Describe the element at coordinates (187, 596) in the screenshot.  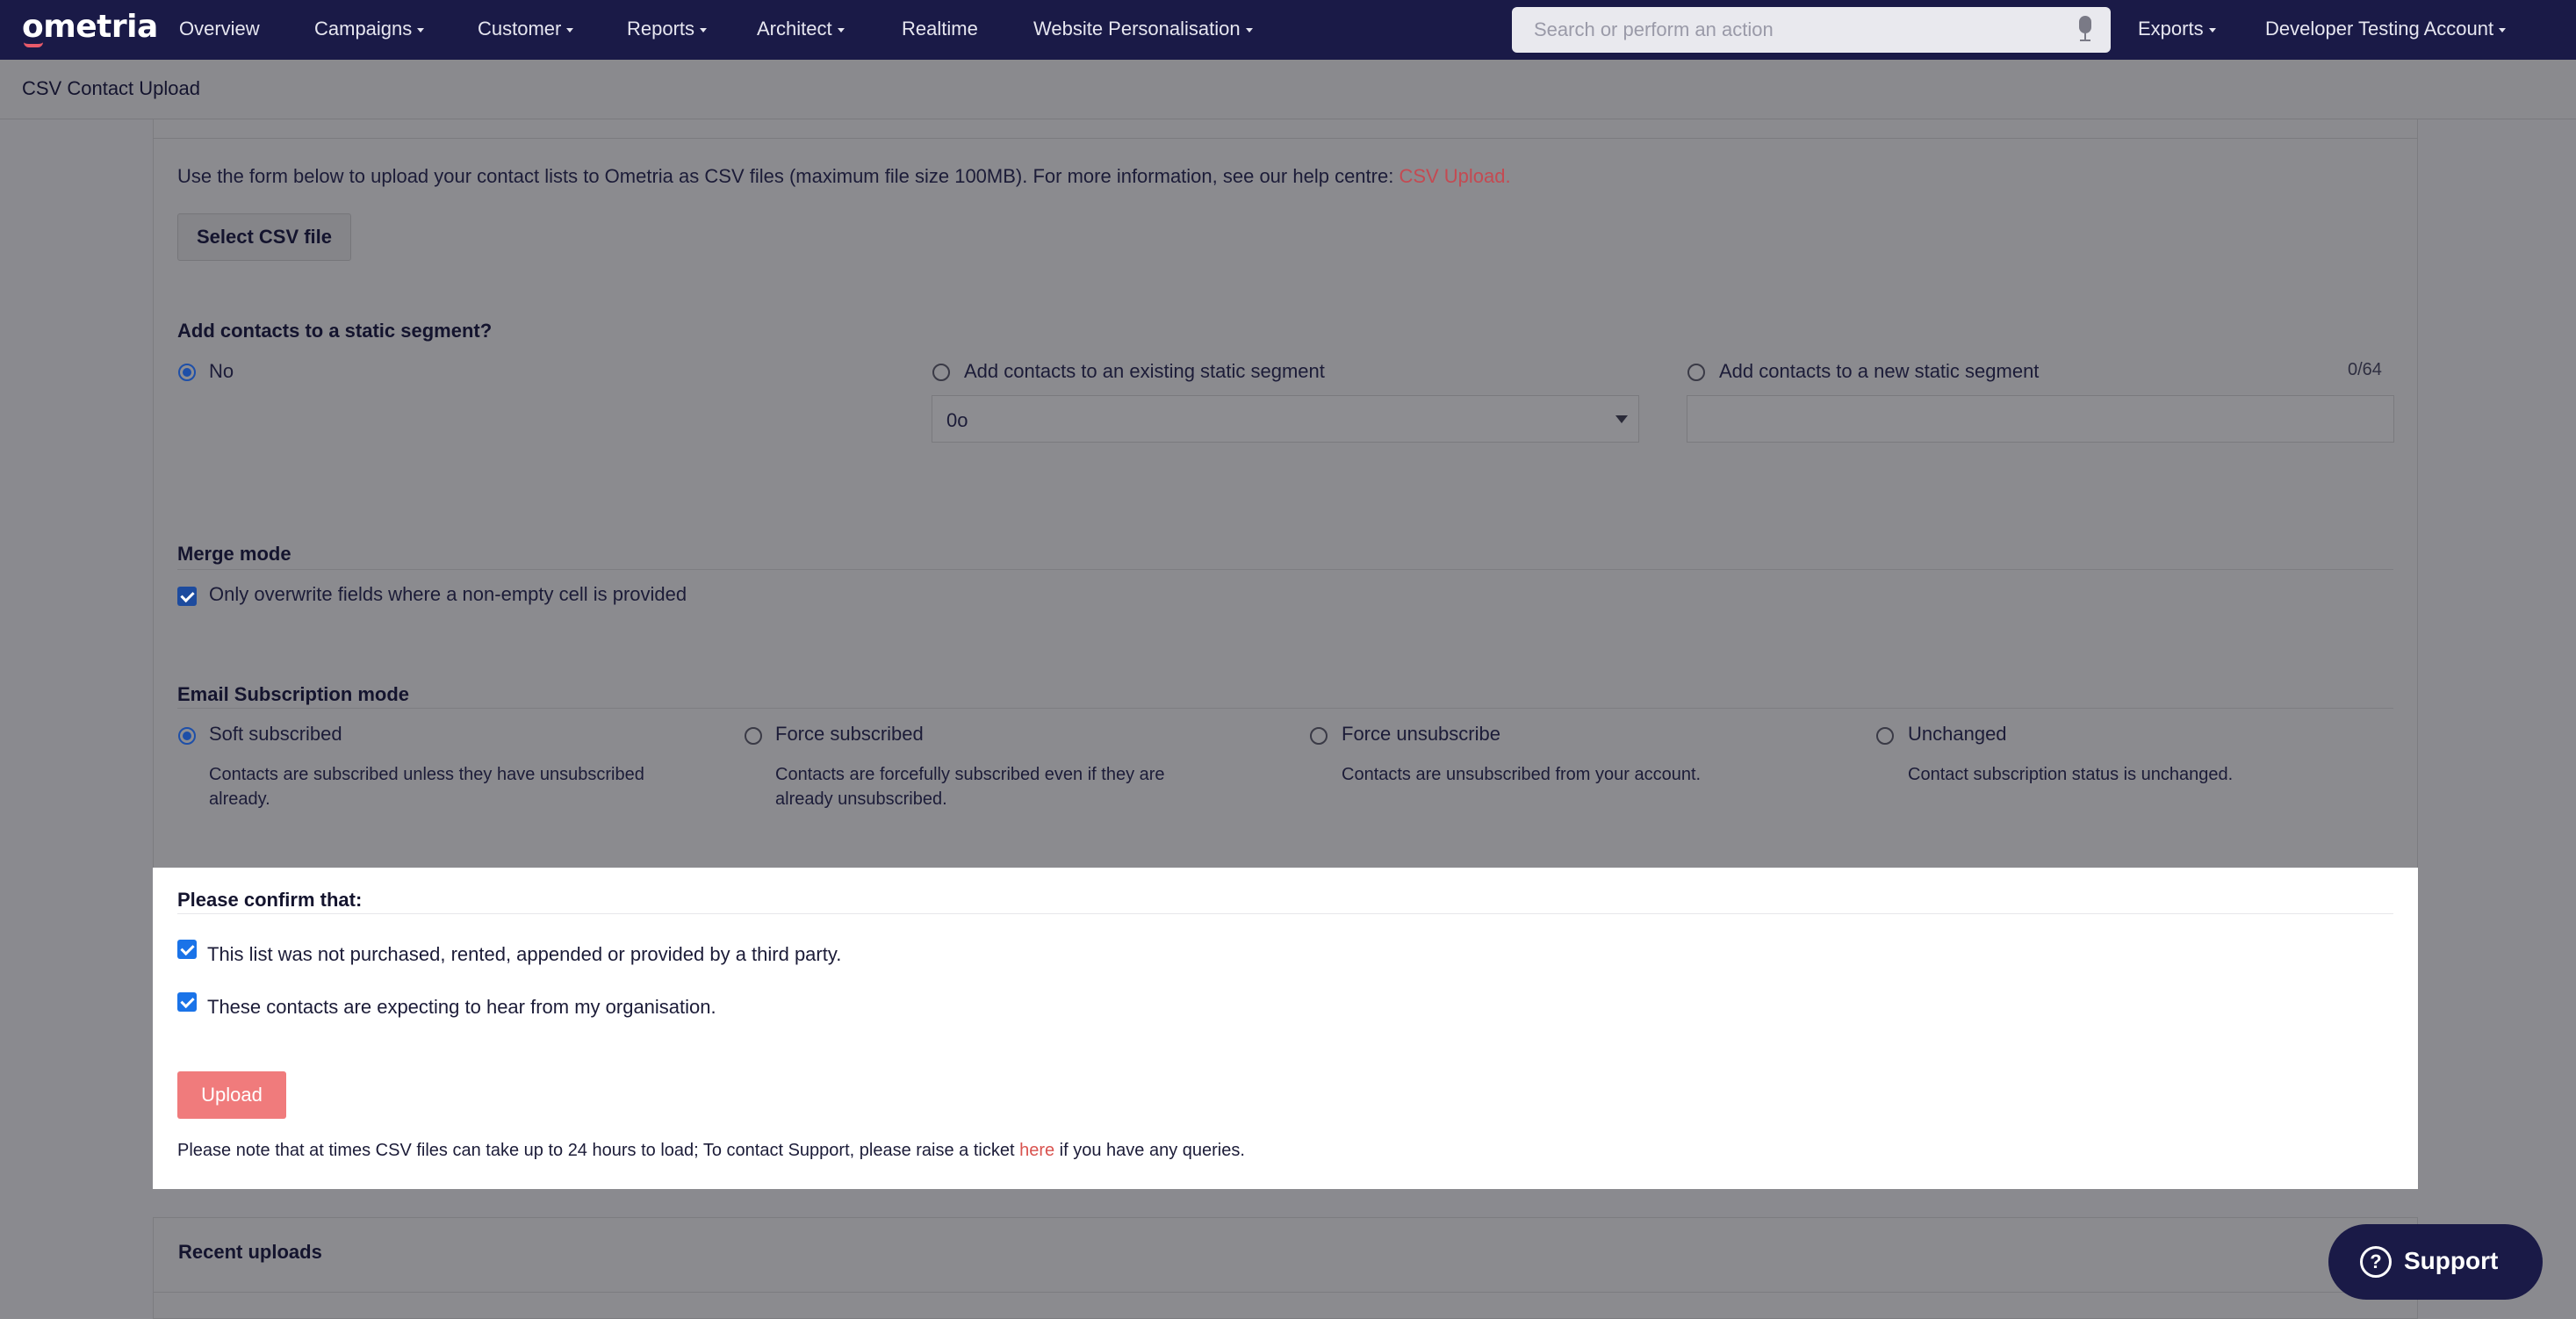
I see `merge-overwrite-checkbox` at that location.